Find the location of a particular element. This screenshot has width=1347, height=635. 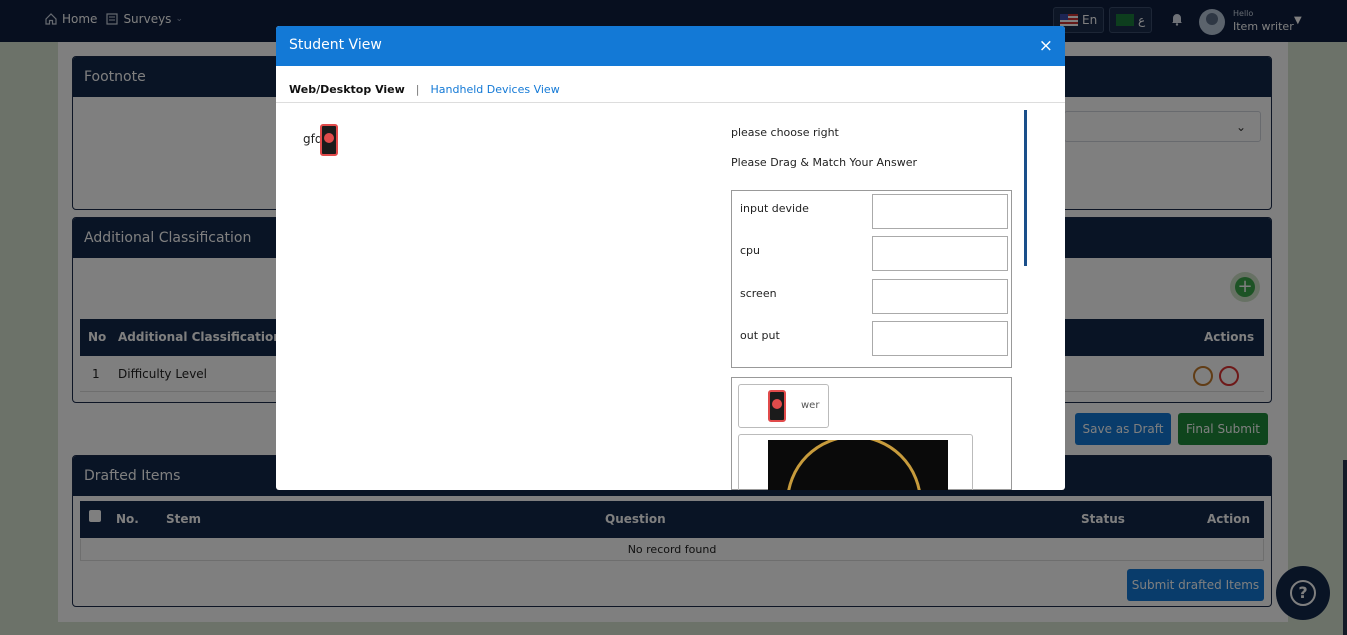

drag-options-area: wer is located at coordinates (871, 433).